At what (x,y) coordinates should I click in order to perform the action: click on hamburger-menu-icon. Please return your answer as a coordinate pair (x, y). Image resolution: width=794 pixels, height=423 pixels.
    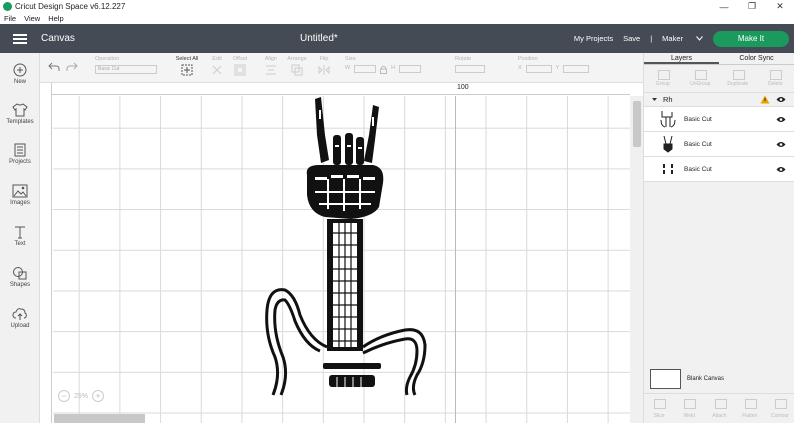
    Looking at the image, I should click on (20, 38).